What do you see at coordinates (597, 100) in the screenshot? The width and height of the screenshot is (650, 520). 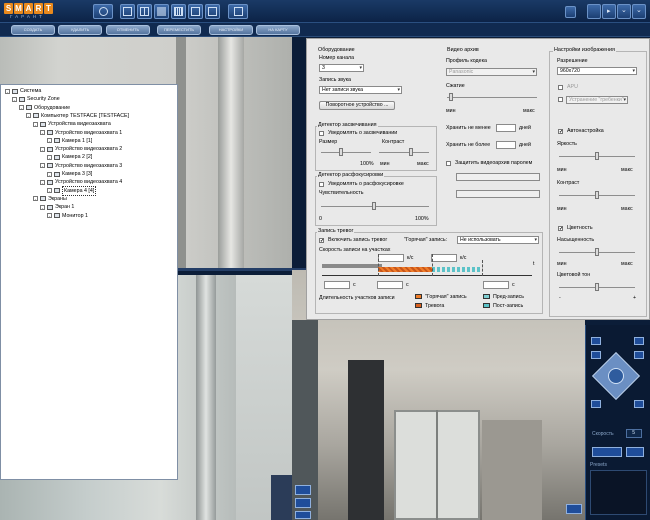 I see `deinterlace-select: Устранение "гребенки"` at bounding box center [597, 100].